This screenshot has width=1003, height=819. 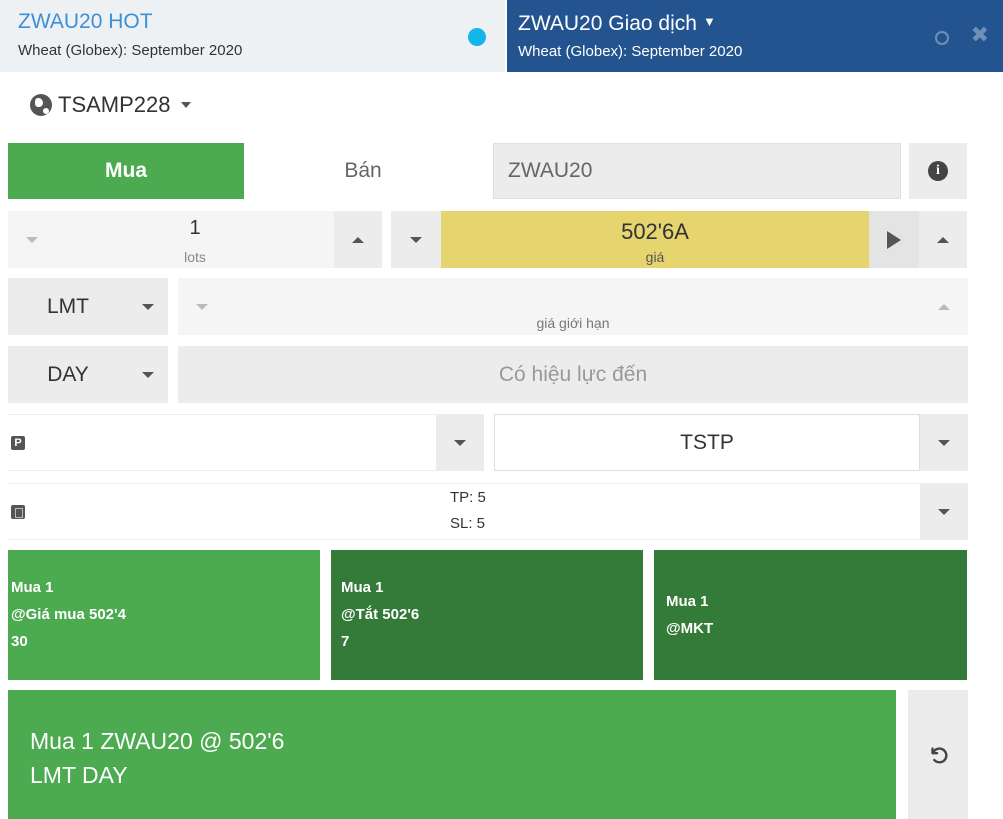 What do you see at coordinates (942, 38) in the screenshot?
I see `circle-icon` at bounding box center [942, 38].